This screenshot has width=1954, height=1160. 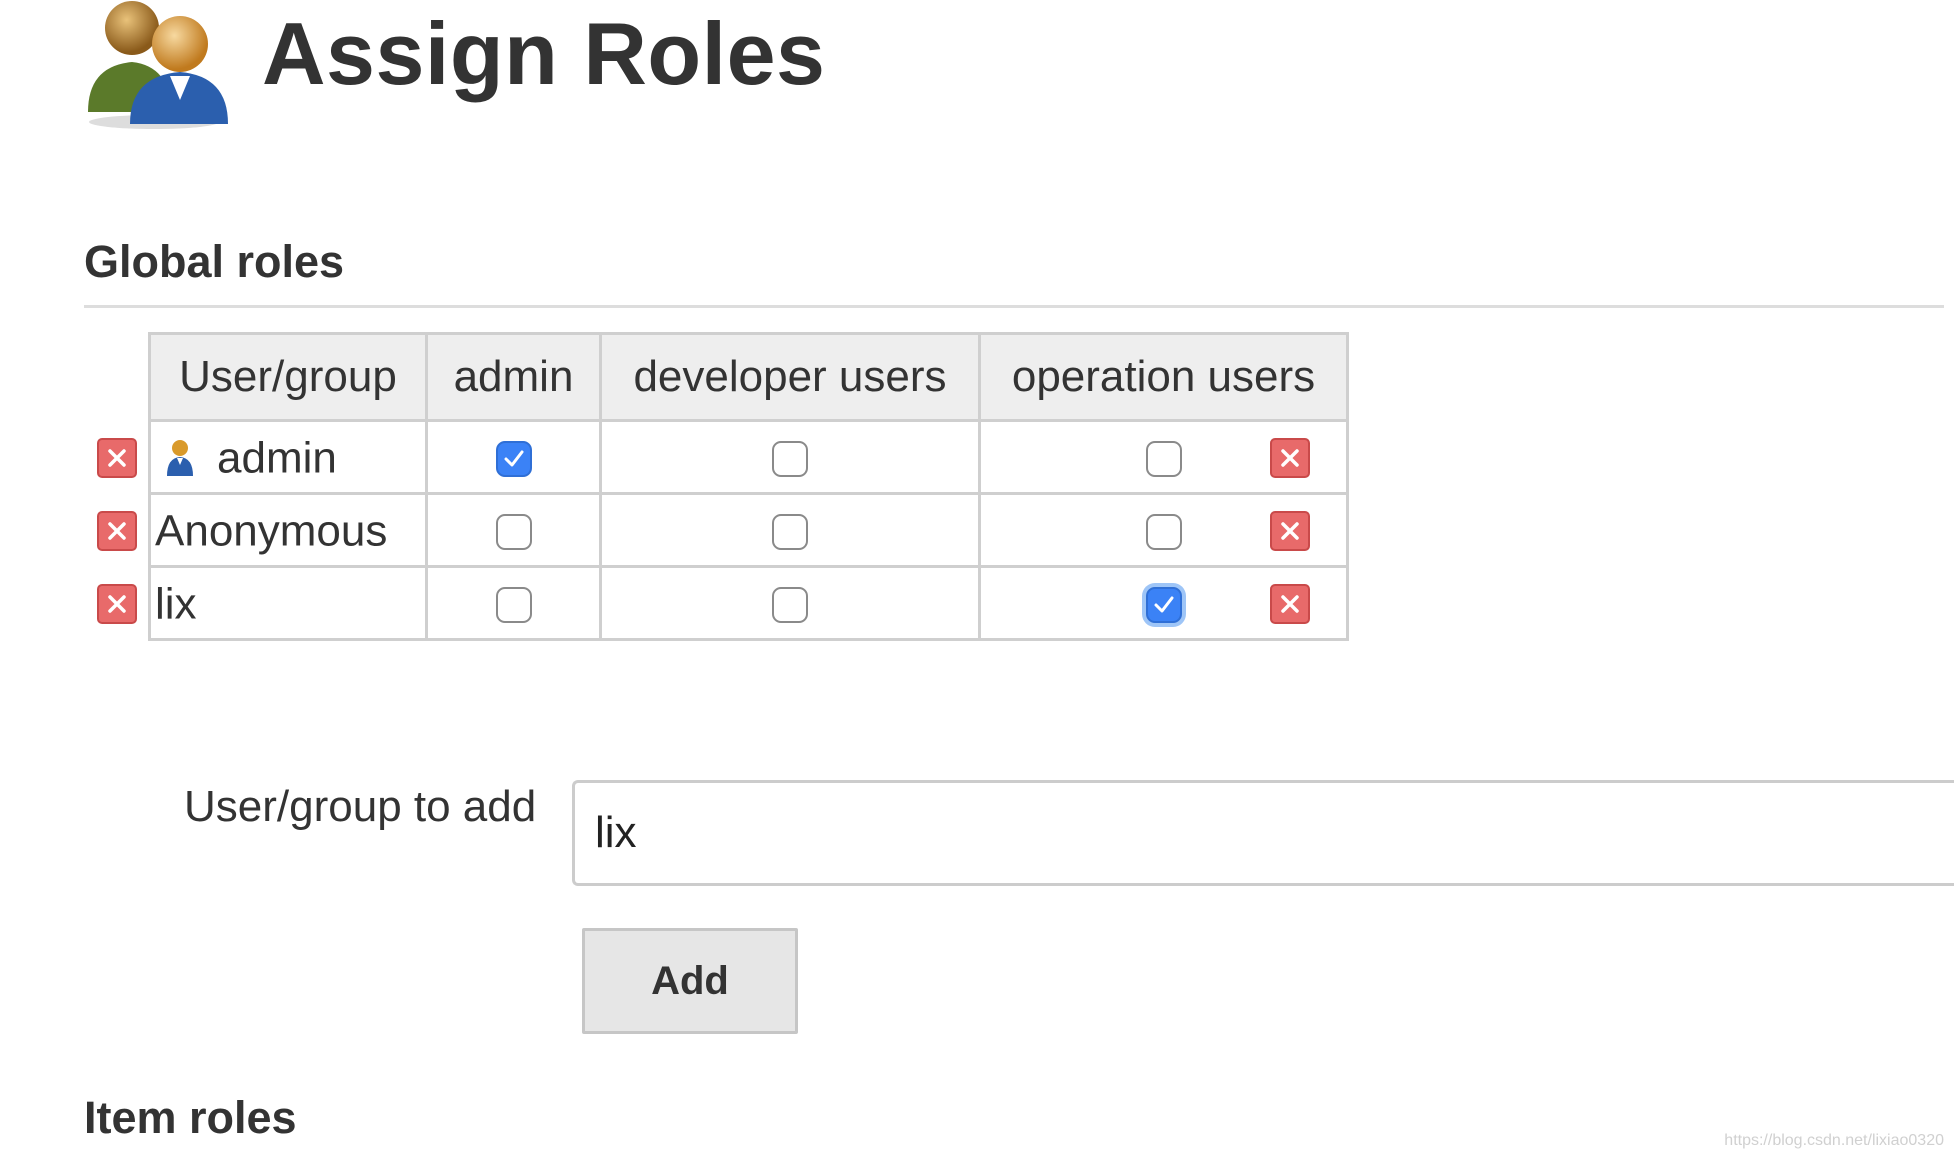 I want to click on user-cell-lix: lix, so click(x=288, y=603).